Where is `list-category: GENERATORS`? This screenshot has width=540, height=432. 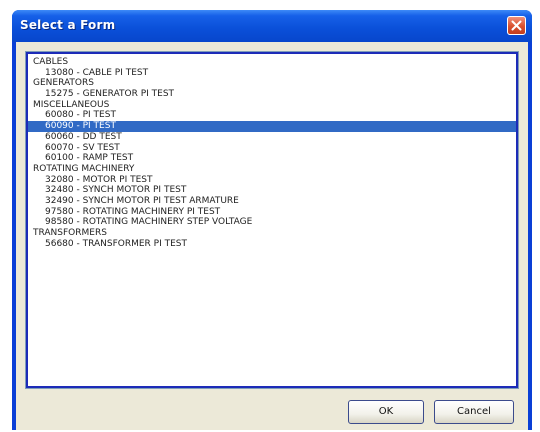 list-category: GENERATORS is located at coordinates (272, 83).